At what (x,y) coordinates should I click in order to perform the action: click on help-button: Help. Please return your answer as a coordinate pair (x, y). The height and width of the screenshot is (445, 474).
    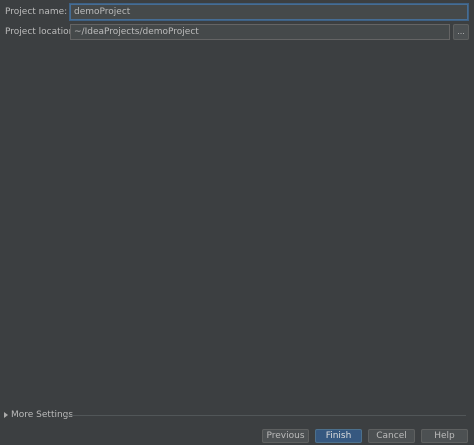
    Looking at the image, I should click on (444, 436).